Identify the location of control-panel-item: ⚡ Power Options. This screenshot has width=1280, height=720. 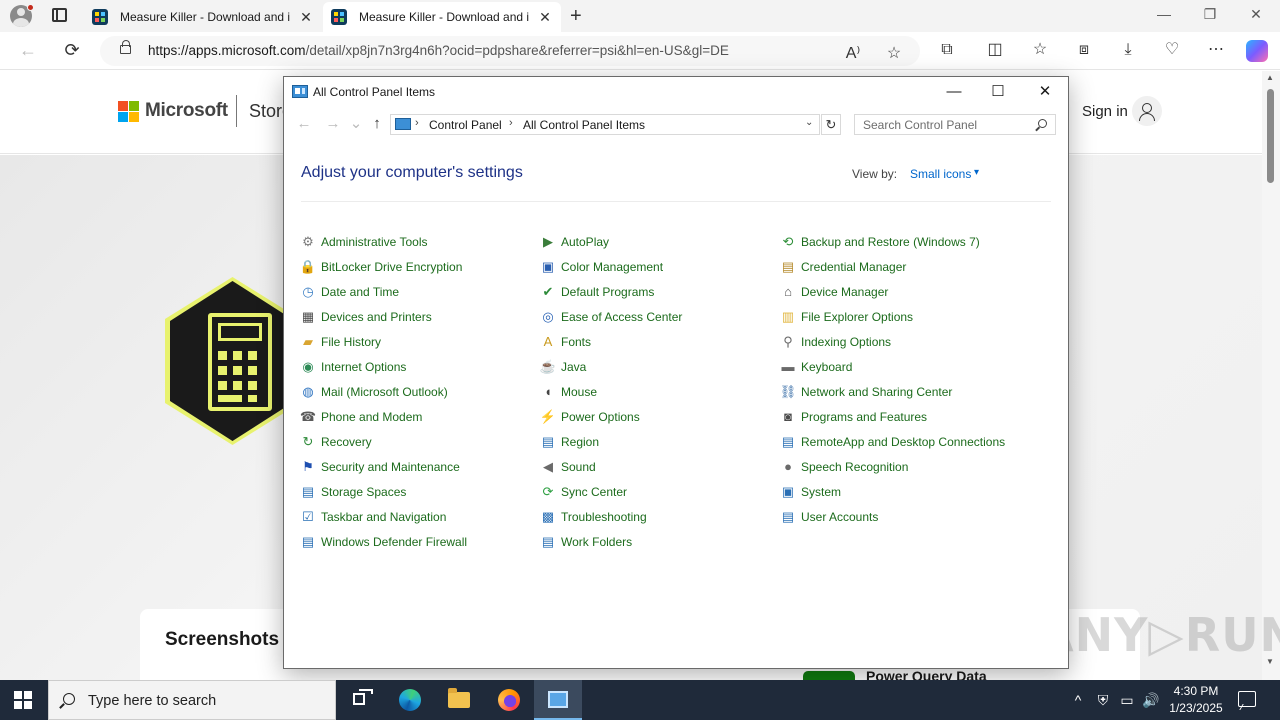
(660, 416).